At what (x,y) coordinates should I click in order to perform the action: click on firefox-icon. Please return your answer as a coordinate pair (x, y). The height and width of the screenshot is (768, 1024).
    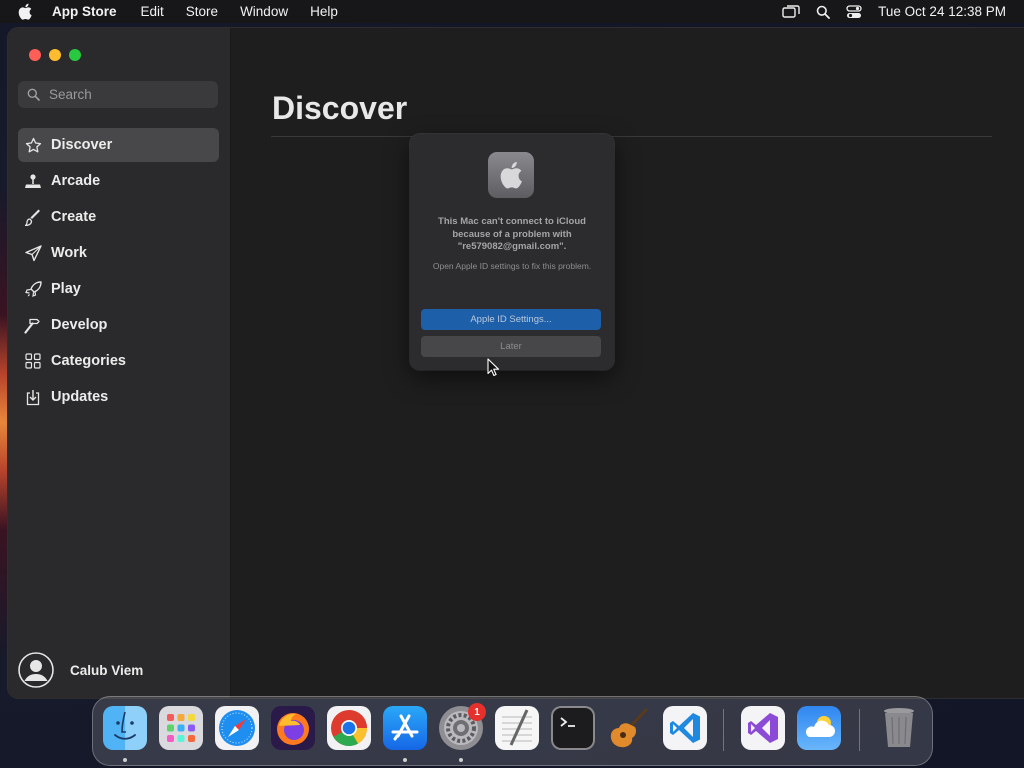
    Looking at the image, I should click on (293, 729).